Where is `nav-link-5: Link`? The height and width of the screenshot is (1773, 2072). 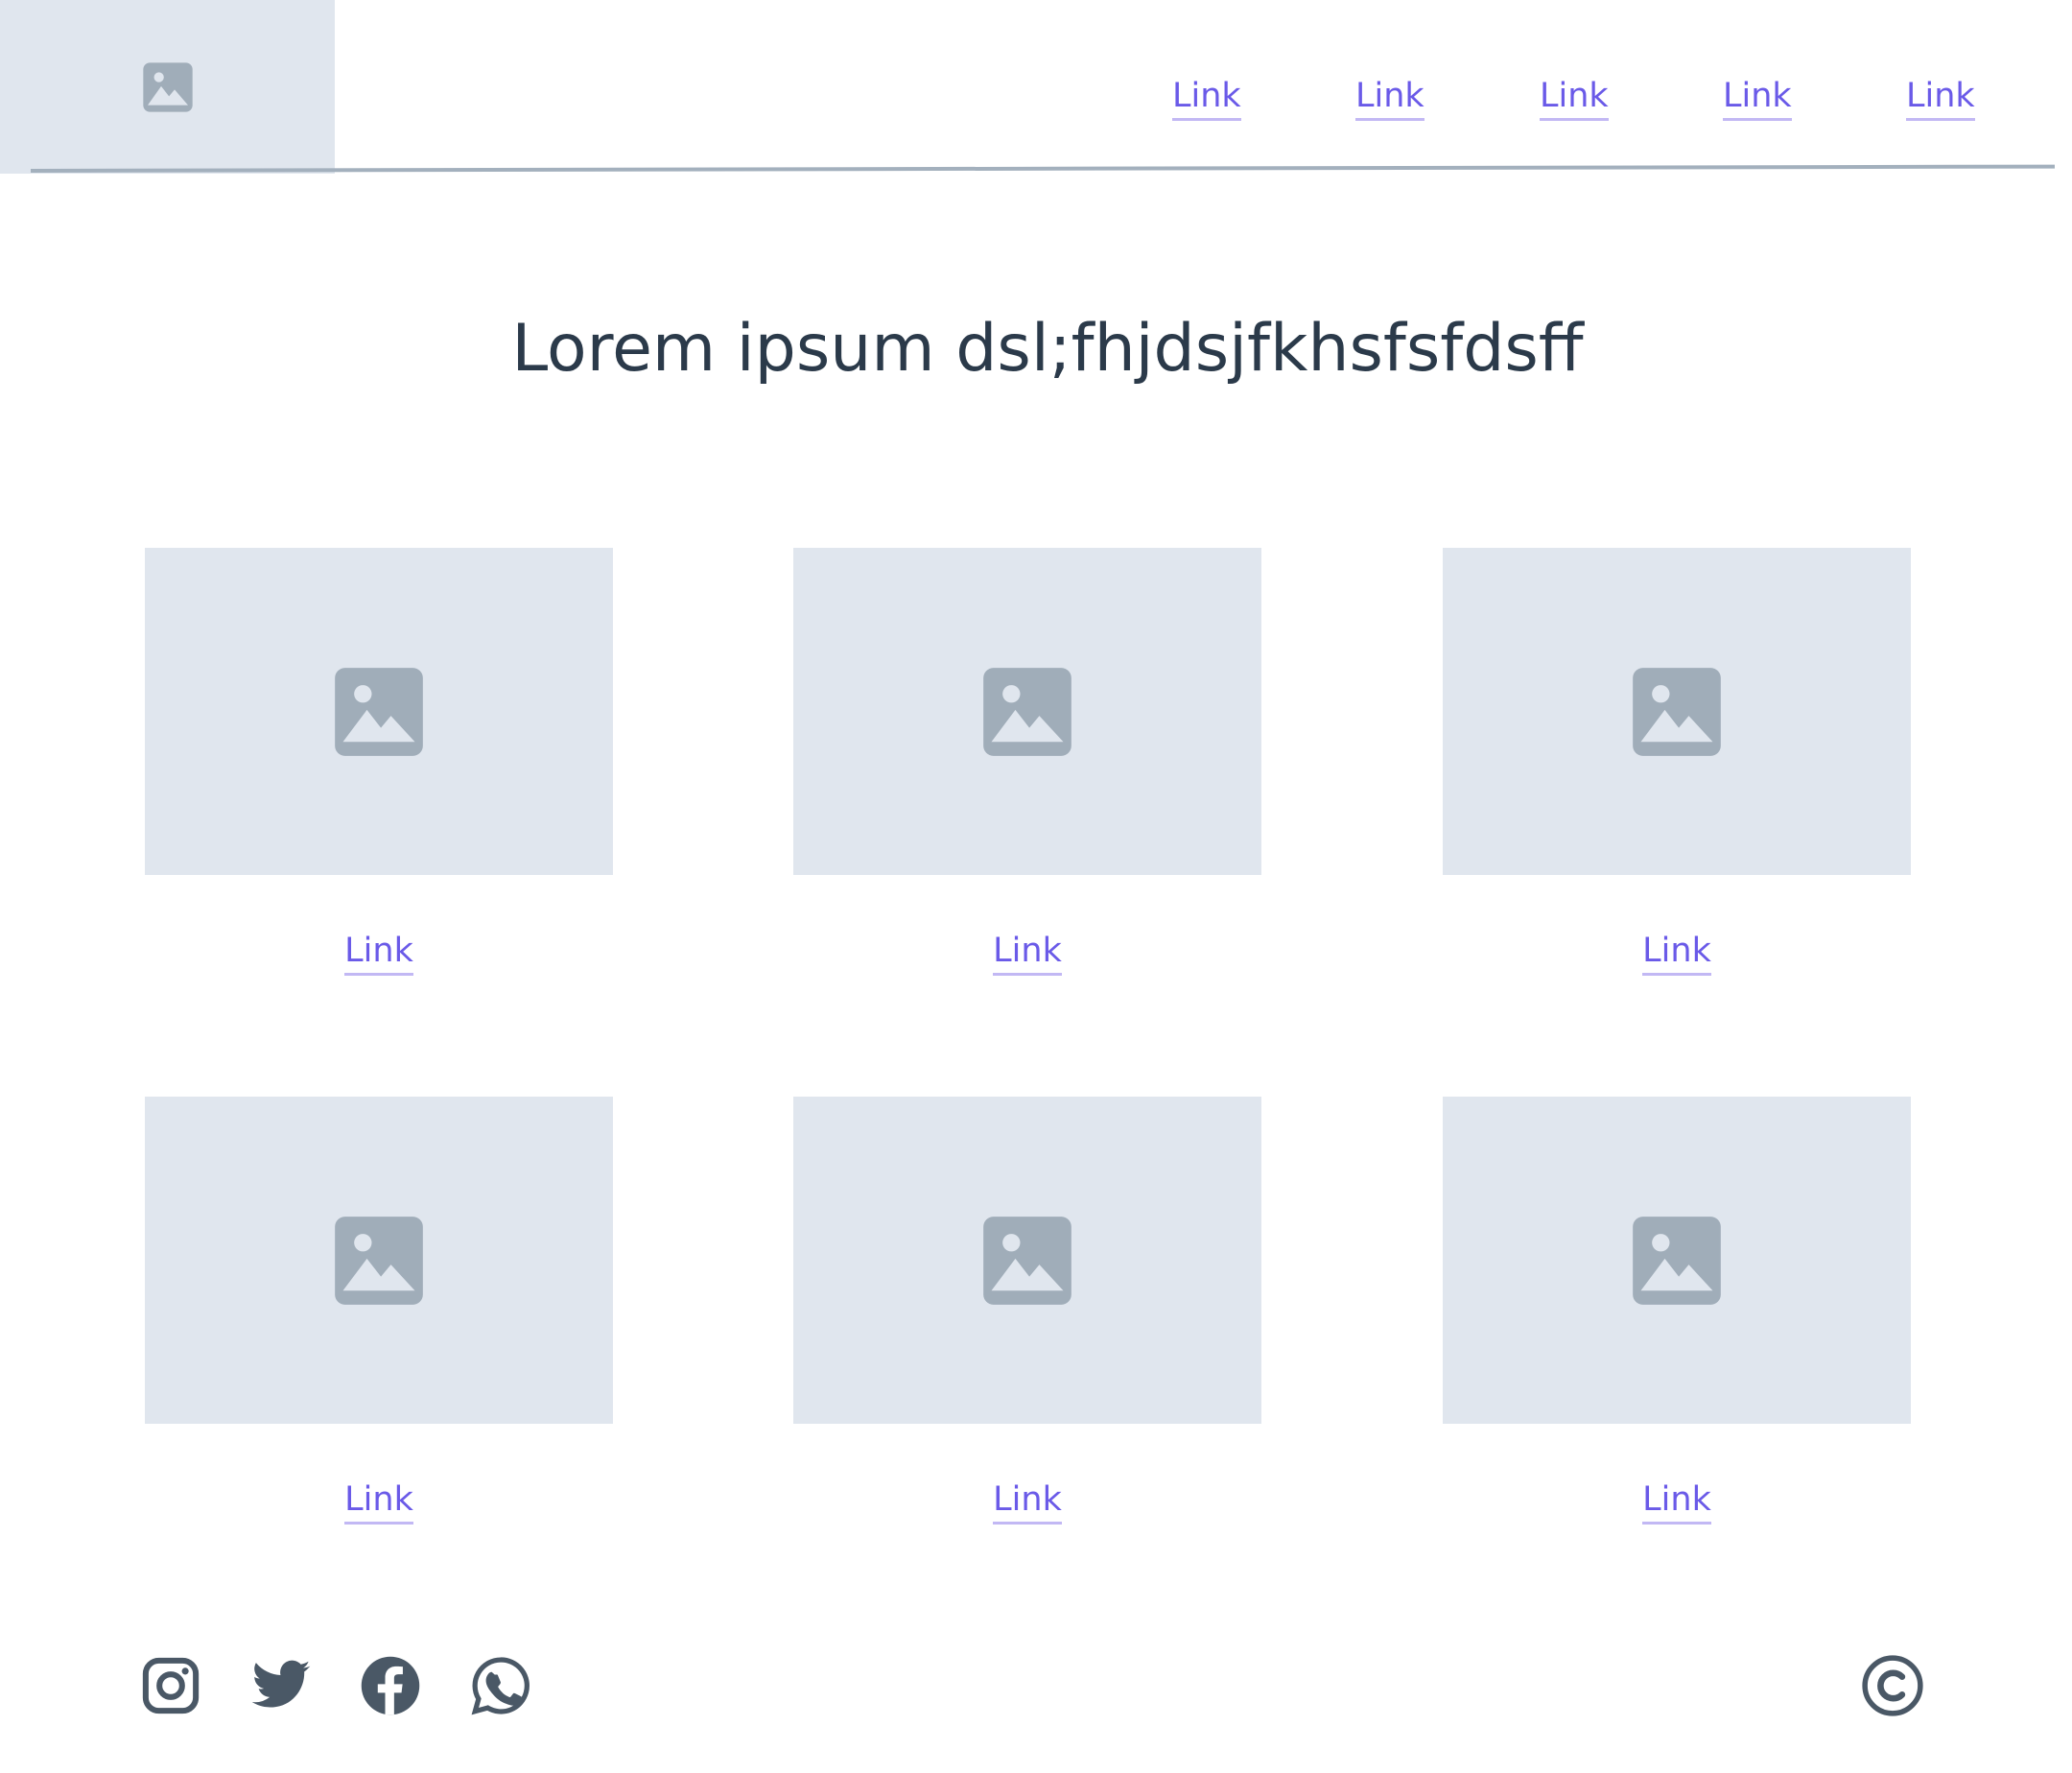
nav-link-5: Link is located at coordinates (1940, 98).